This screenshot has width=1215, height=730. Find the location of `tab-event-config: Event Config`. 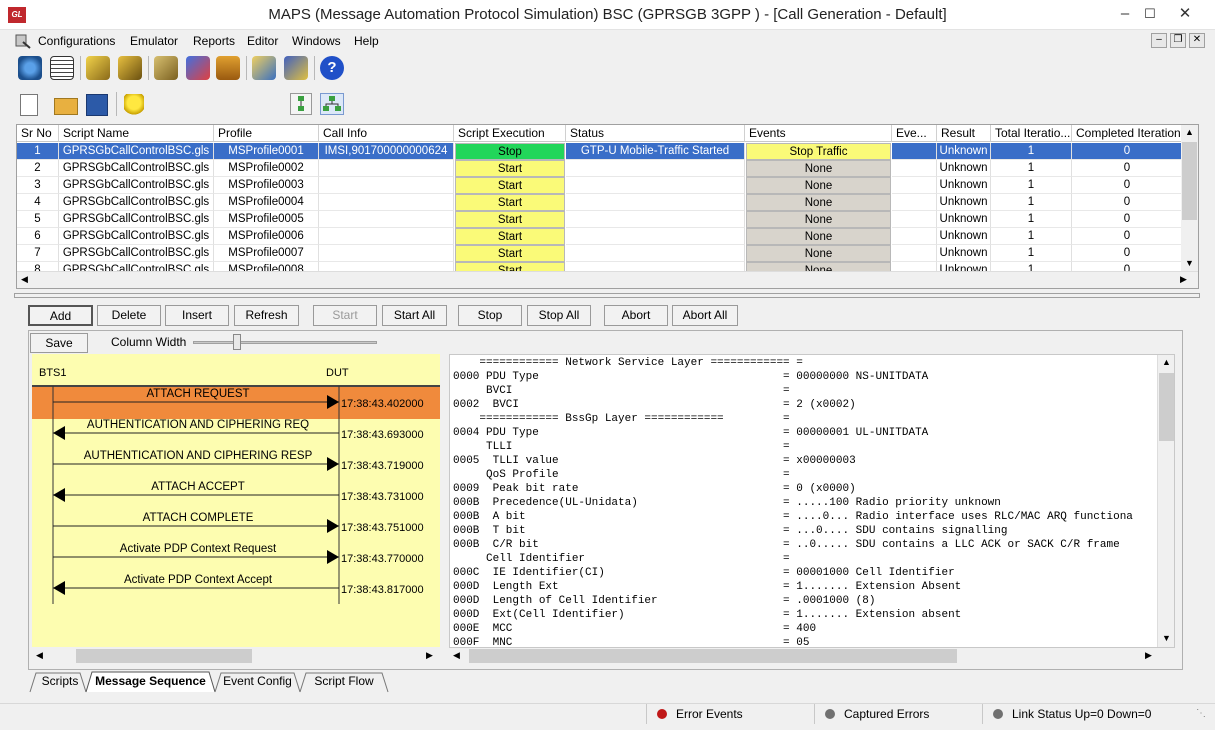

tab-event-config: Event Config is located at coordinates (257, 682).